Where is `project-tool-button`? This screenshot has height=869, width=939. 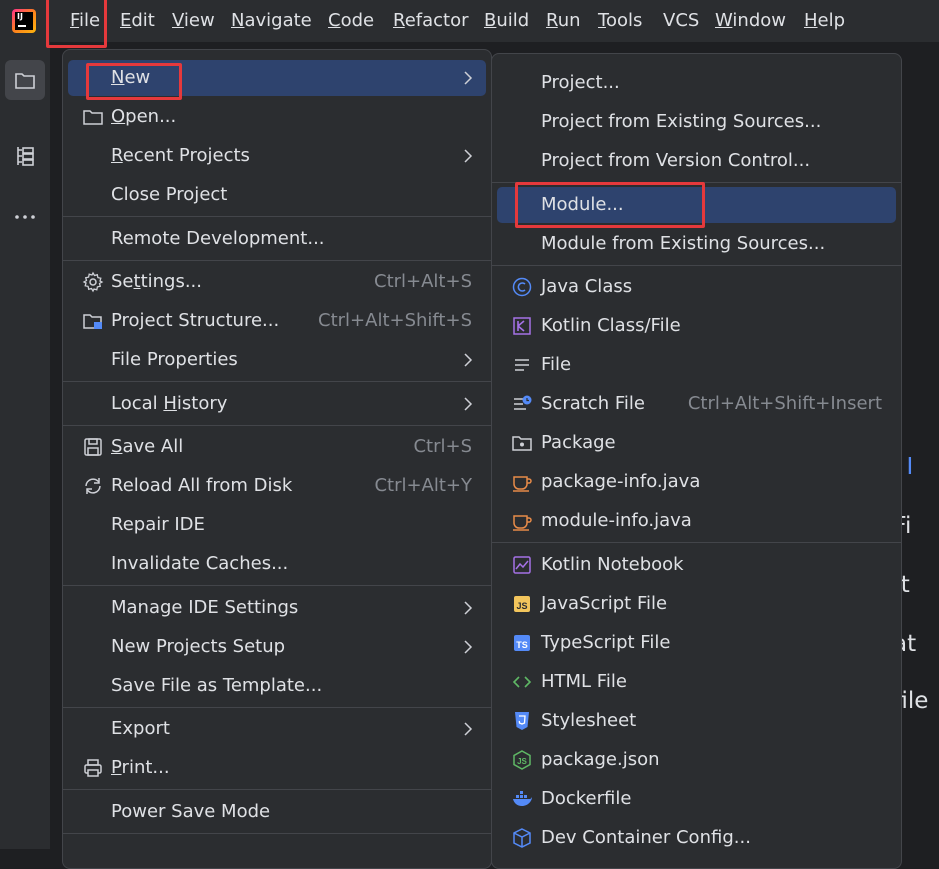 project-tool-button is located at coordinates (25, 80).